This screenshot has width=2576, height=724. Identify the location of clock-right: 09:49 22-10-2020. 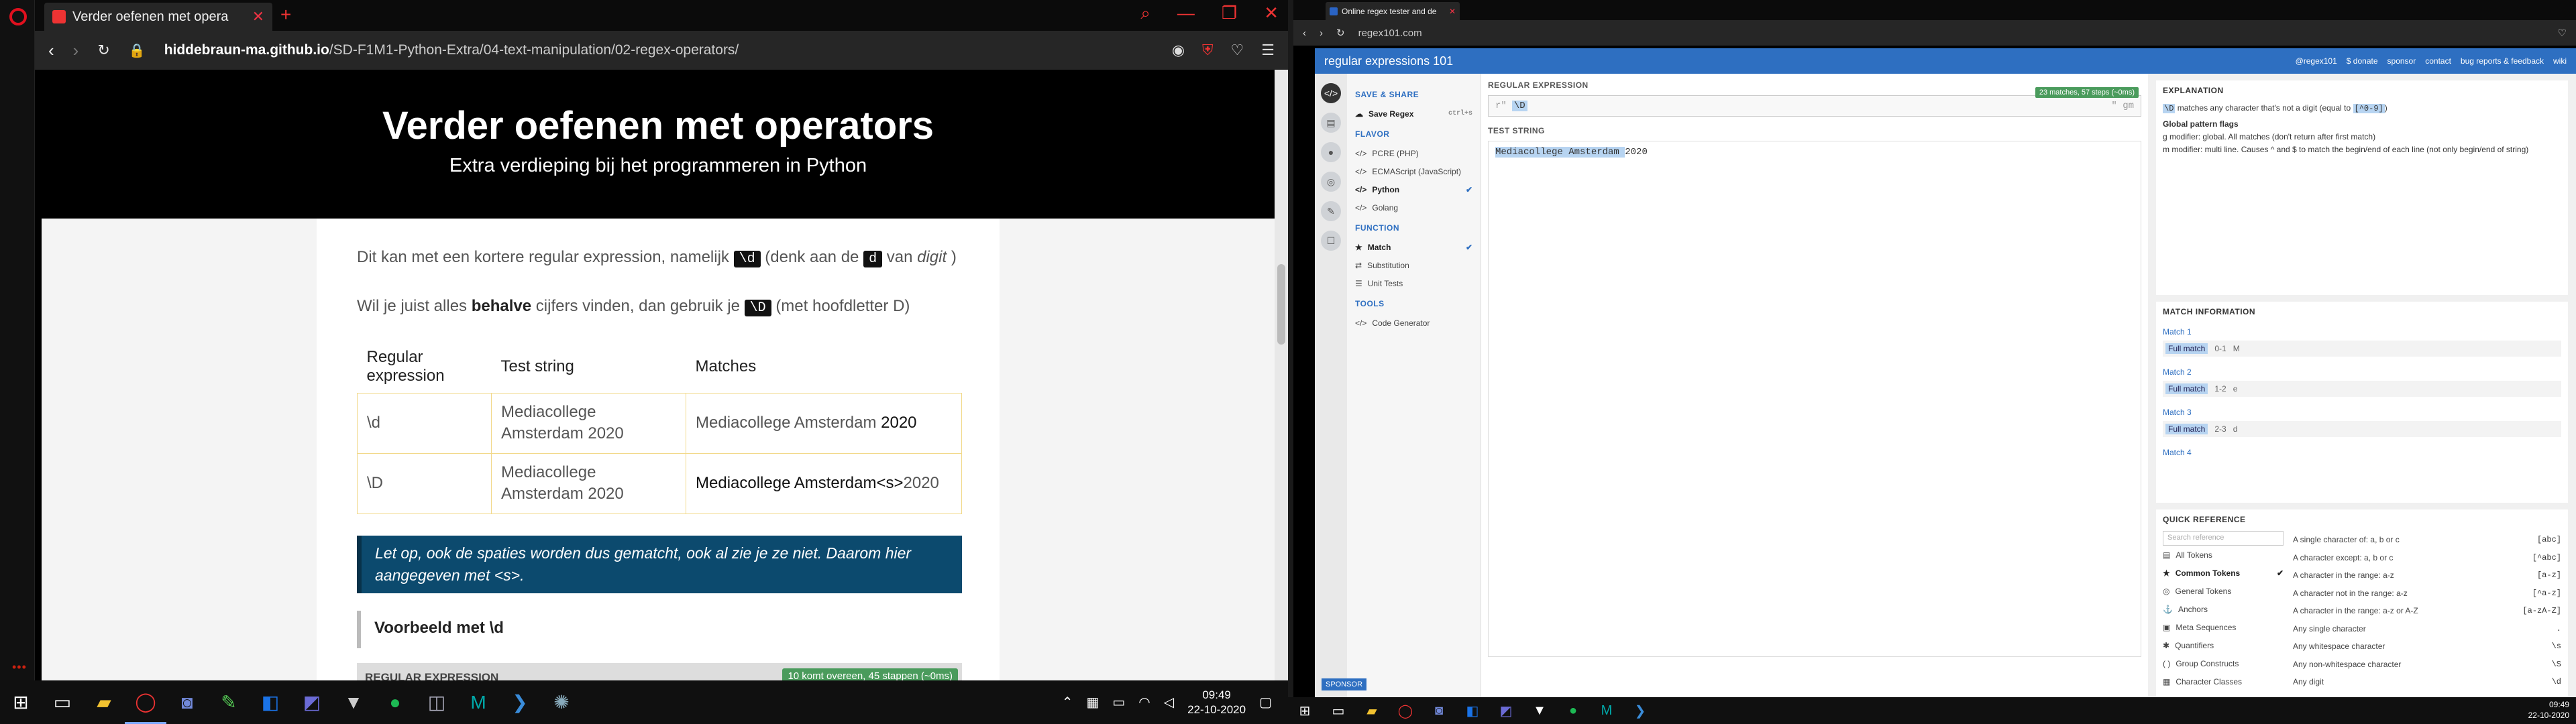
(2548, 710).